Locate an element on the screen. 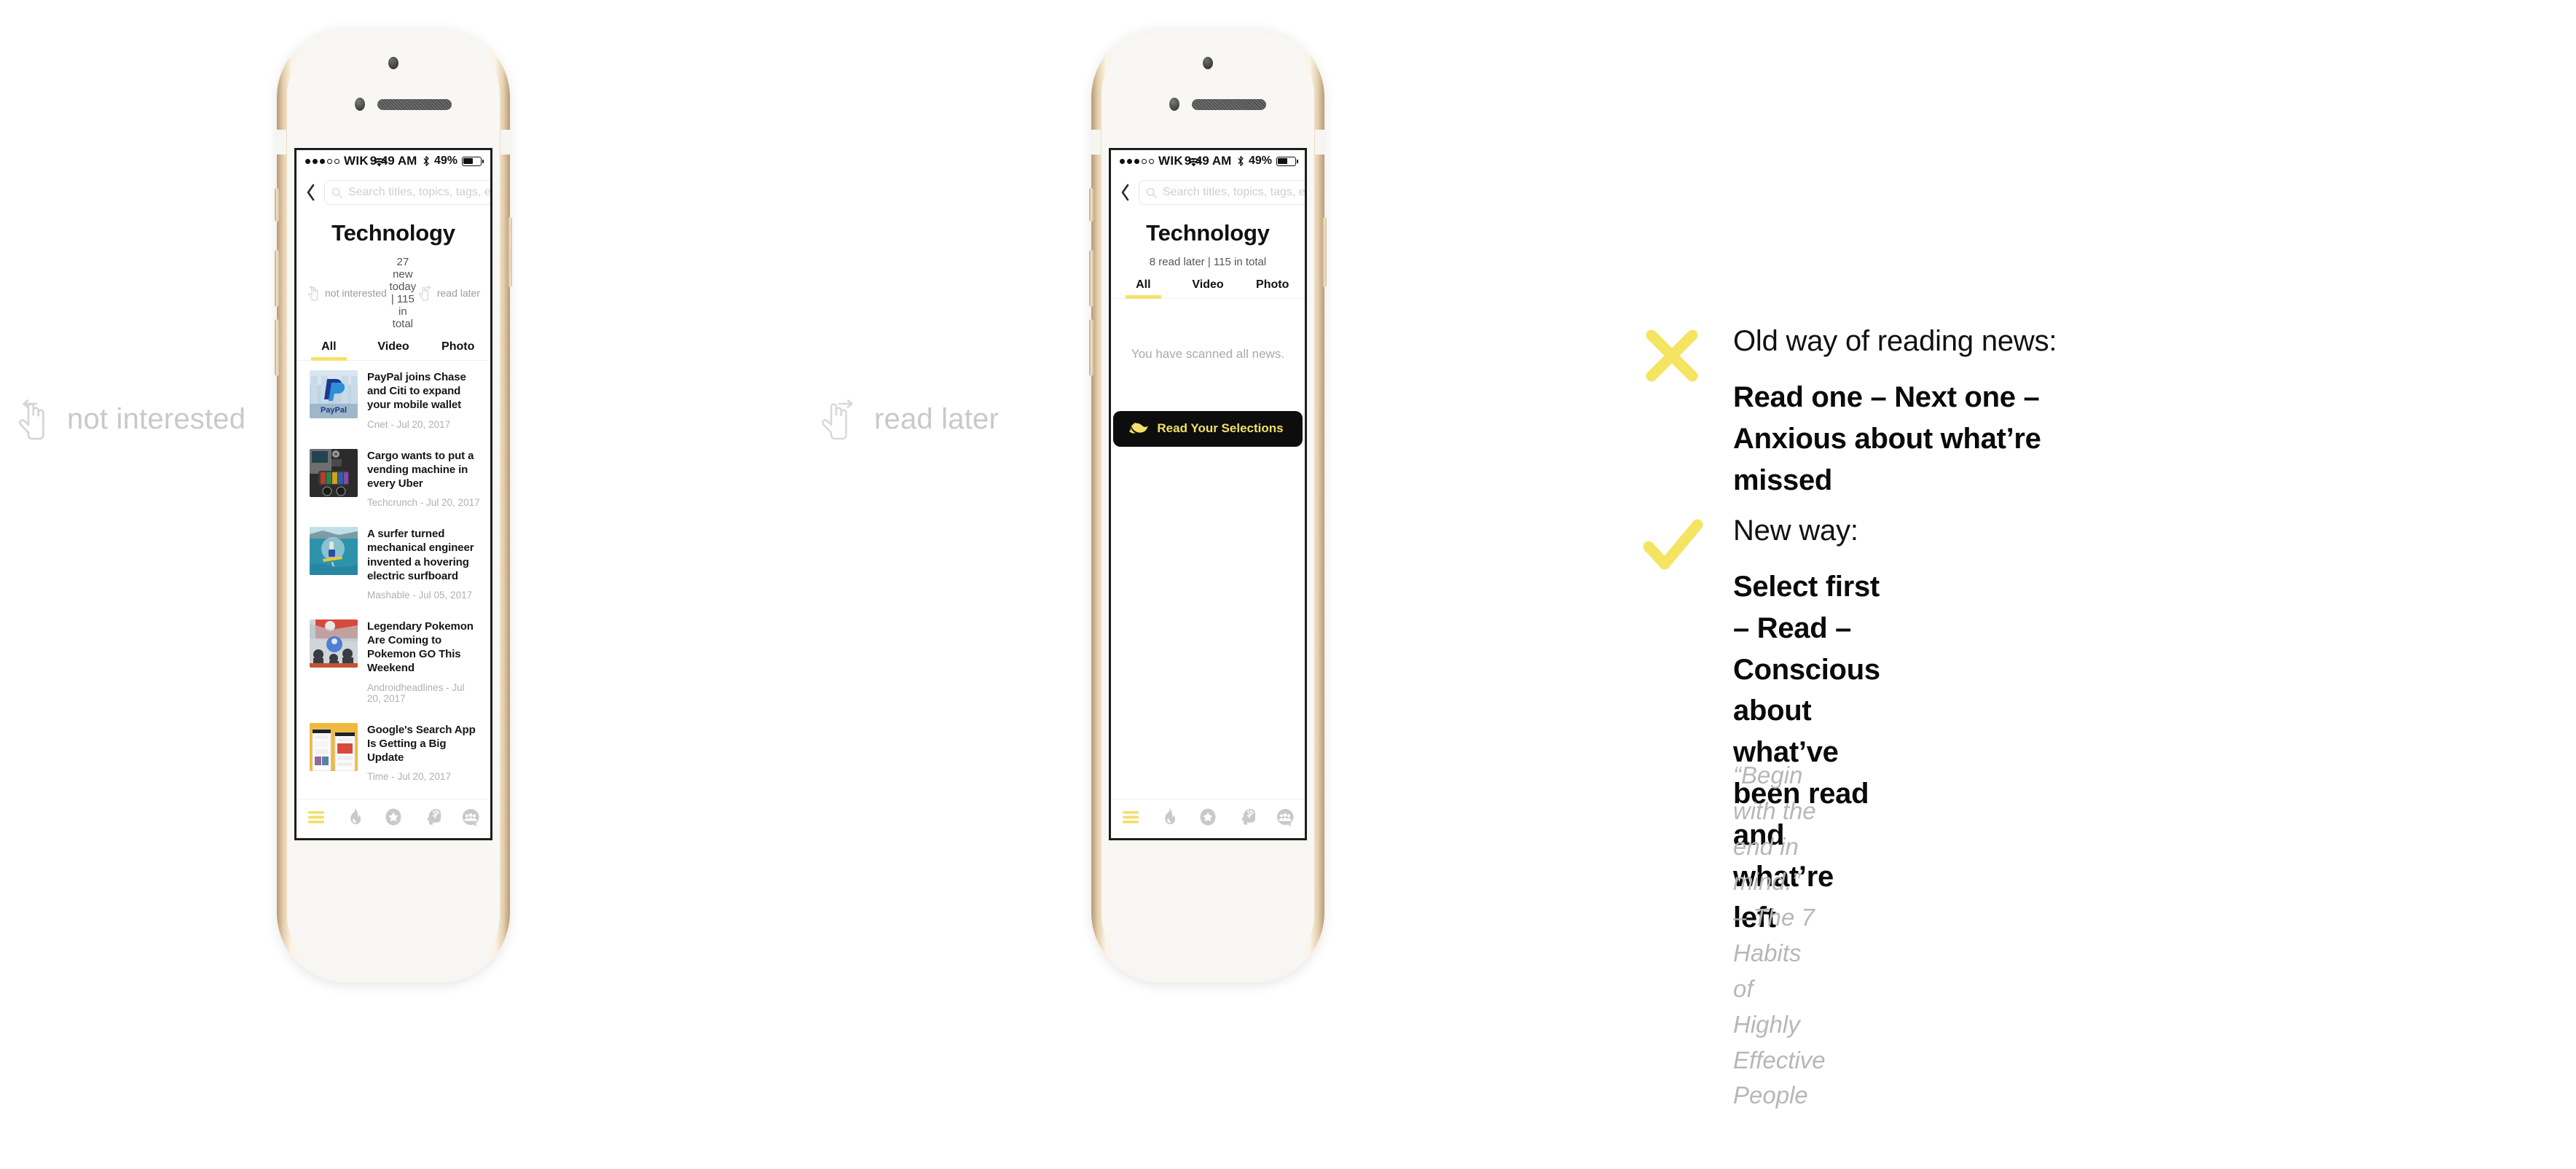 Image resolution: width=2576 pixels, height=1169 pixels. swipe-hint-label: not interested is located at coordinates (156, 418).